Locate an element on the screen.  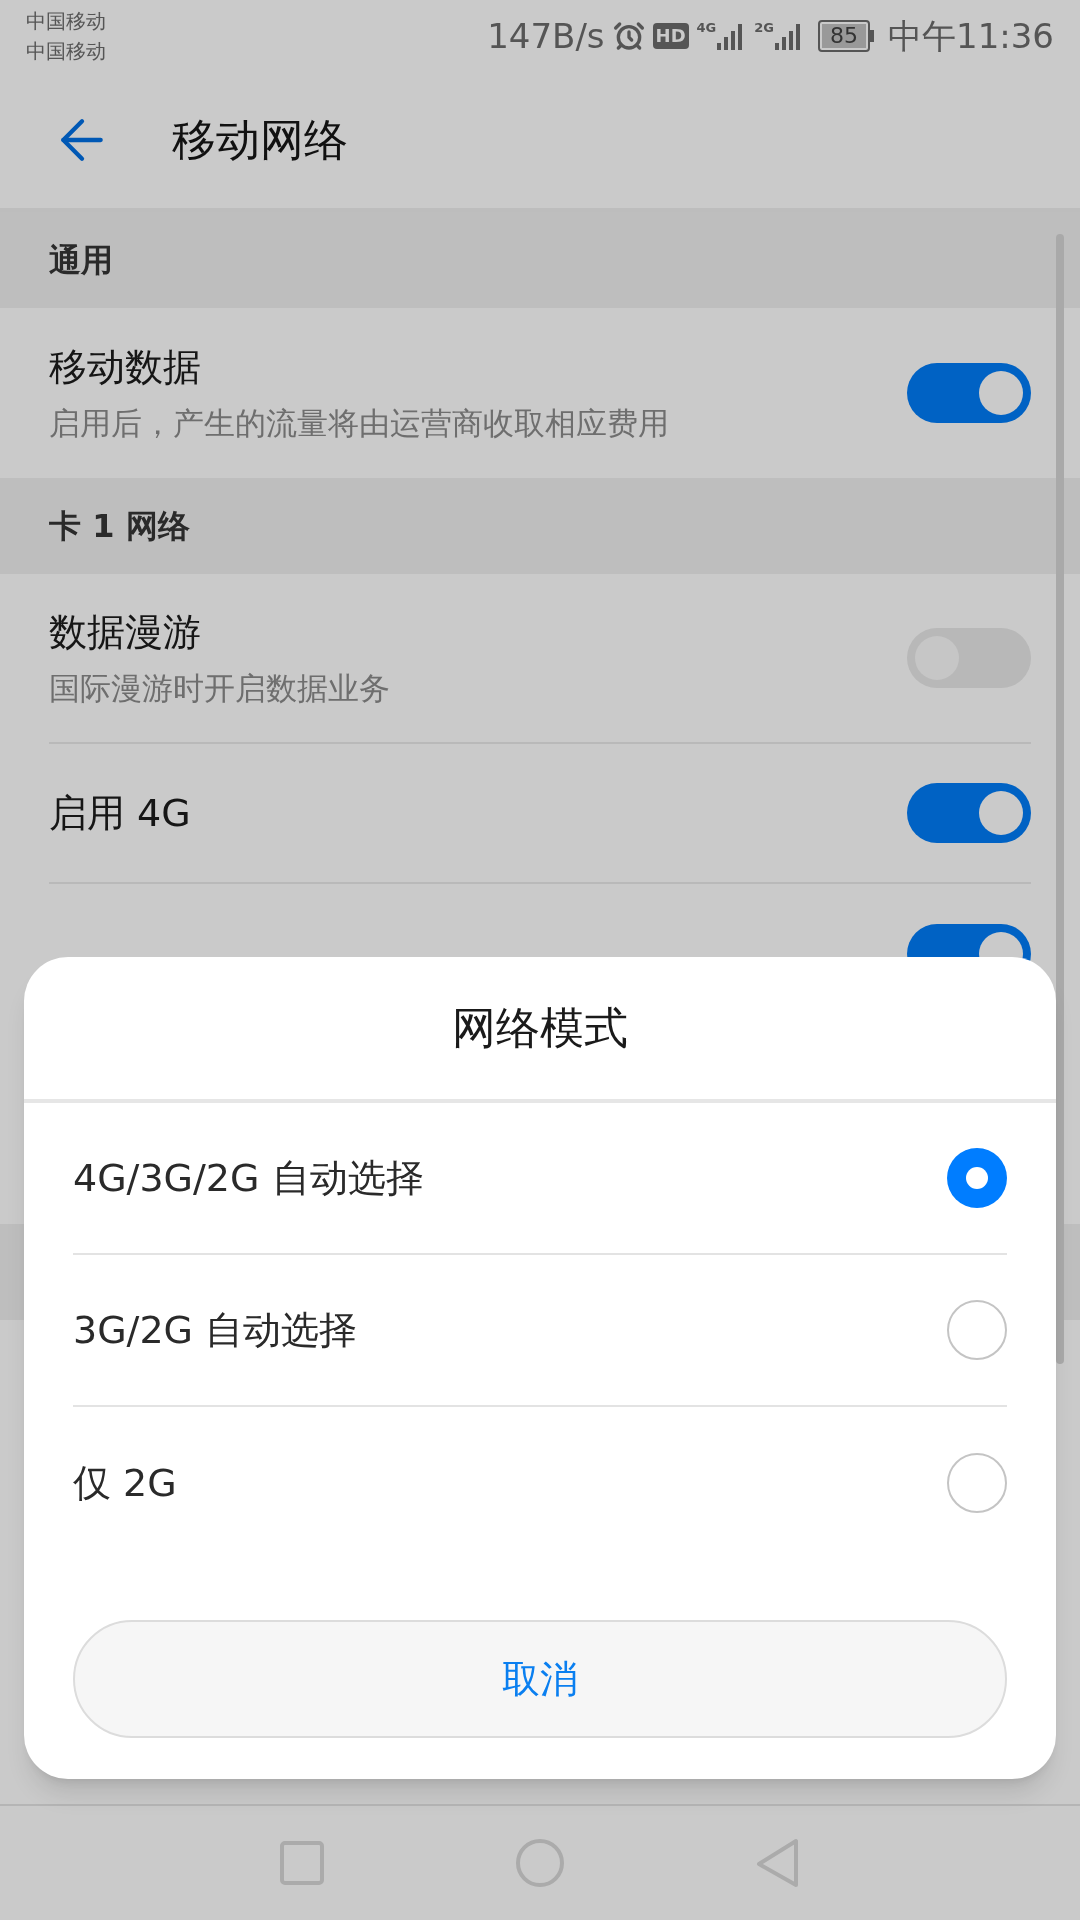
network-mode-option: 4G/3G/2G 自动选择 is located at coordinates (540, 1179).